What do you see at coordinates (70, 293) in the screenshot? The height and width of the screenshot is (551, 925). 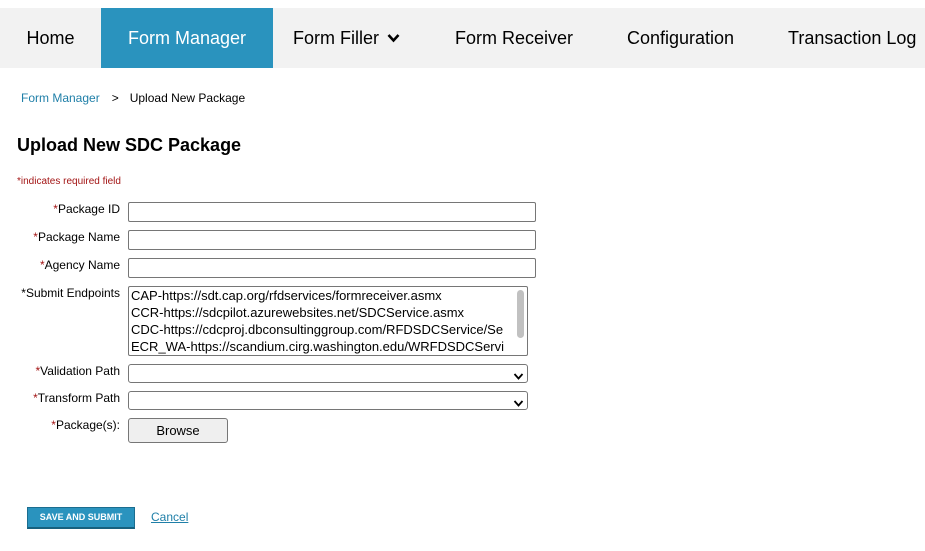 I see `submit-endpoints-label: *Submit Endpoints` at bounding box center [70, 293].